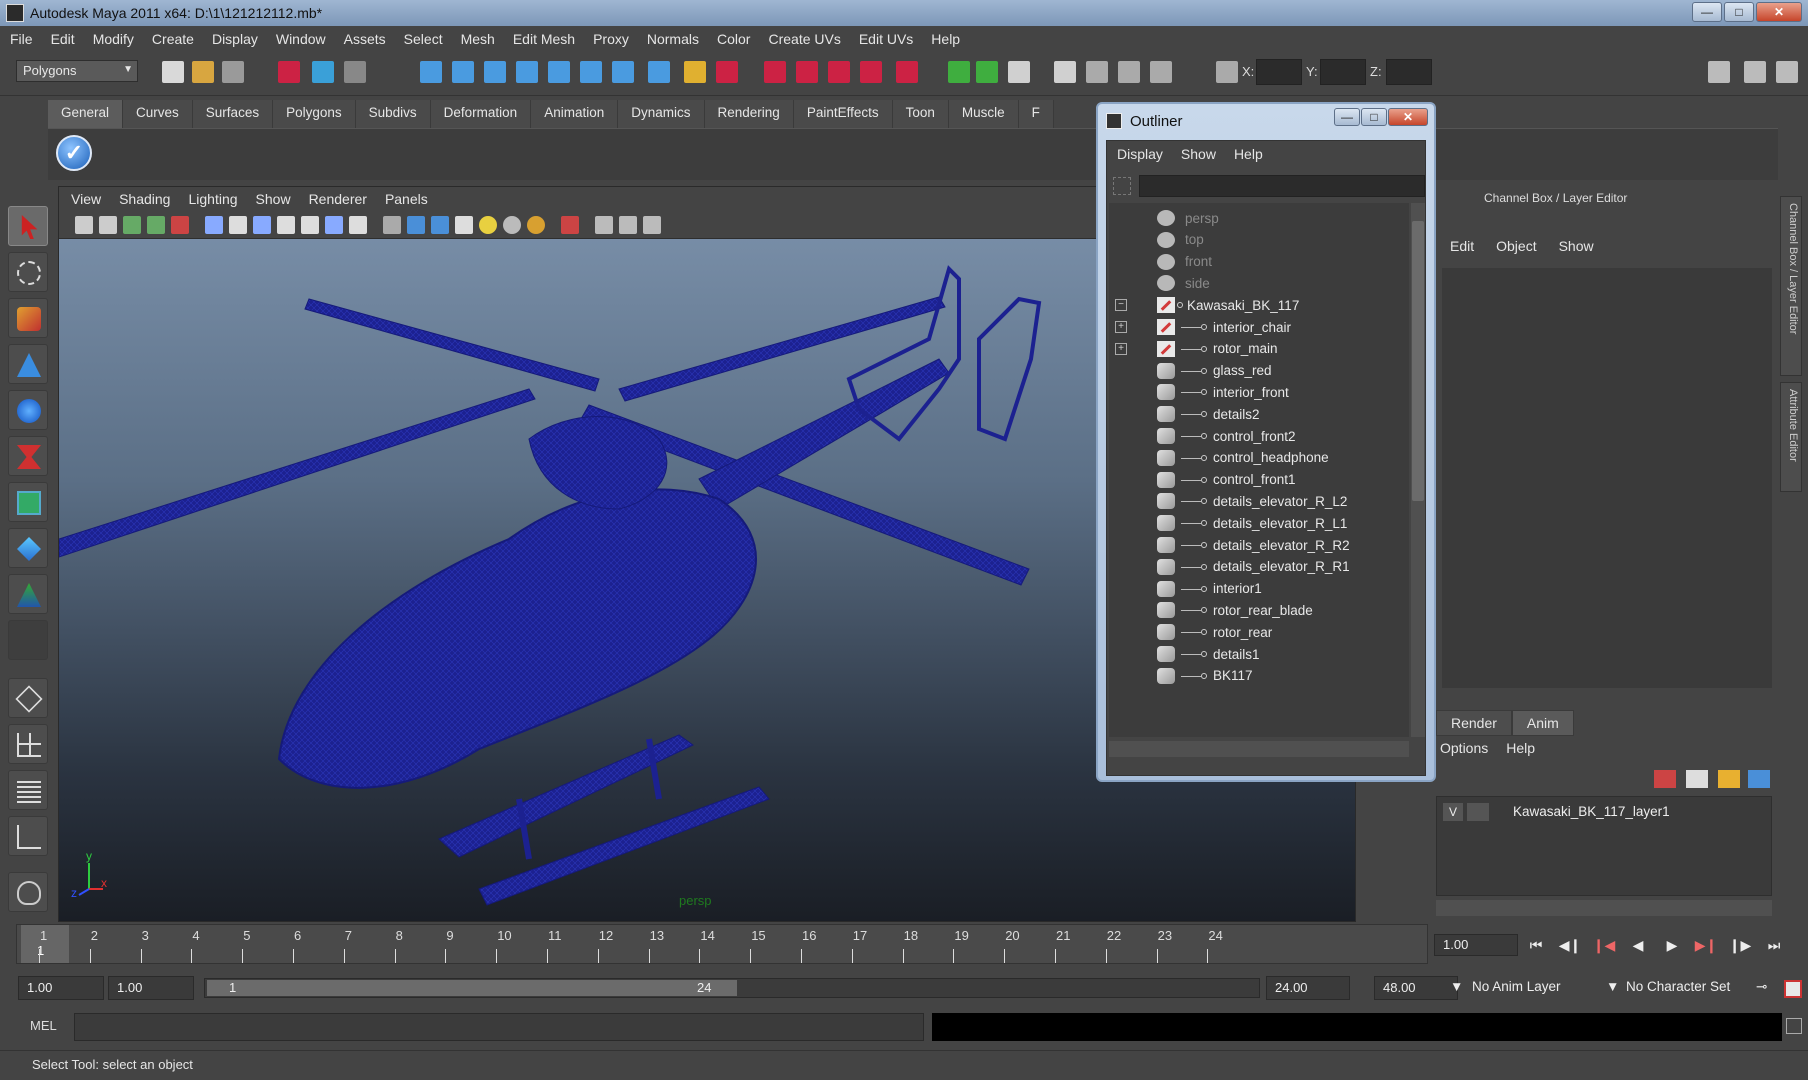 The width and height of the screenshot is (1808, 1080). Describe the element at coordinates (481, 114) in the screenshot. I see `shelf-tab-deformation: Deformation` at that location.